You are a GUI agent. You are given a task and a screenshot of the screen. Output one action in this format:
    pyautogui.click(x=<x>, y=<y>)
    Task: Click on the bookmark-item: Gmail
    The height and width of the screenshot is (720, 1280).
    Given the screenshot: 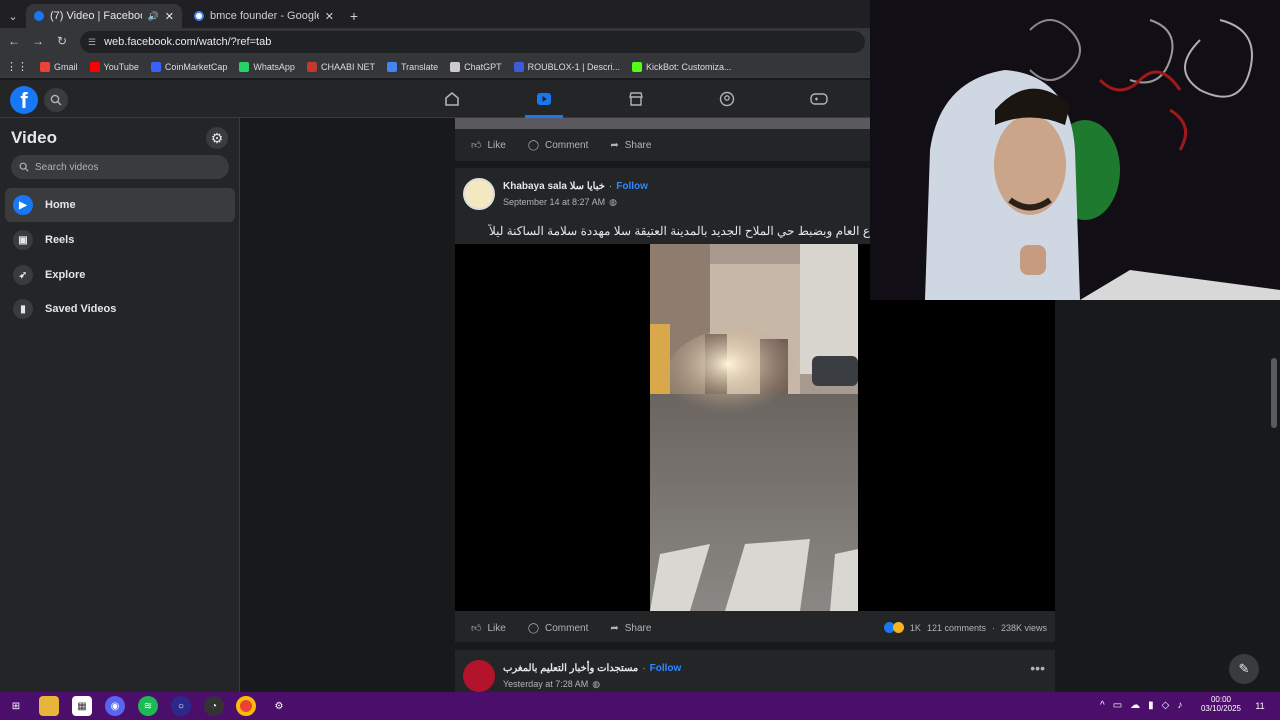 What is the action you would take?
    pyautogui.click(x=59, y=66)
    